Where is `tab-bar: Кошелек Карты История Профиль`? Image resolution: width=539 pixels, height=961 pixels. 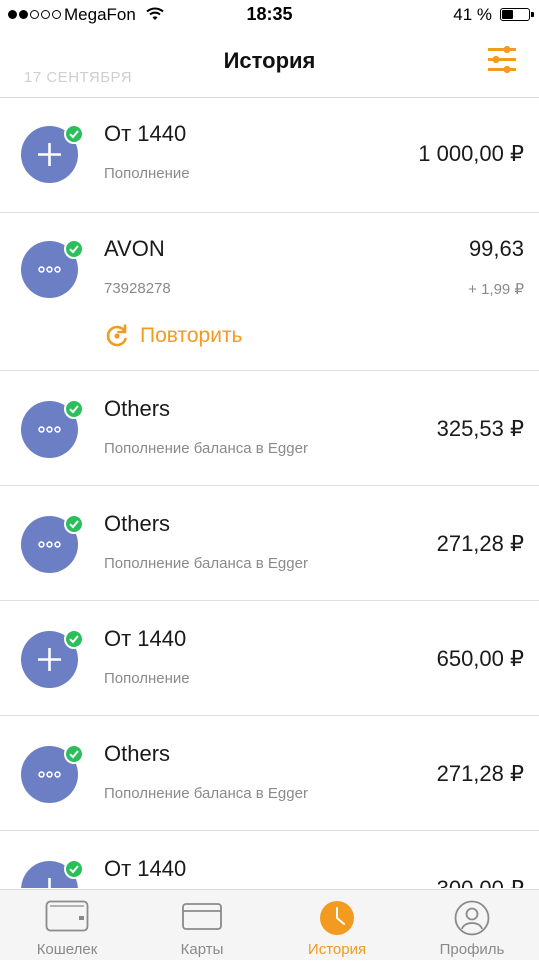 tab-bar: Кошелек Карты История Профиль is located at coordinates (269, 924).